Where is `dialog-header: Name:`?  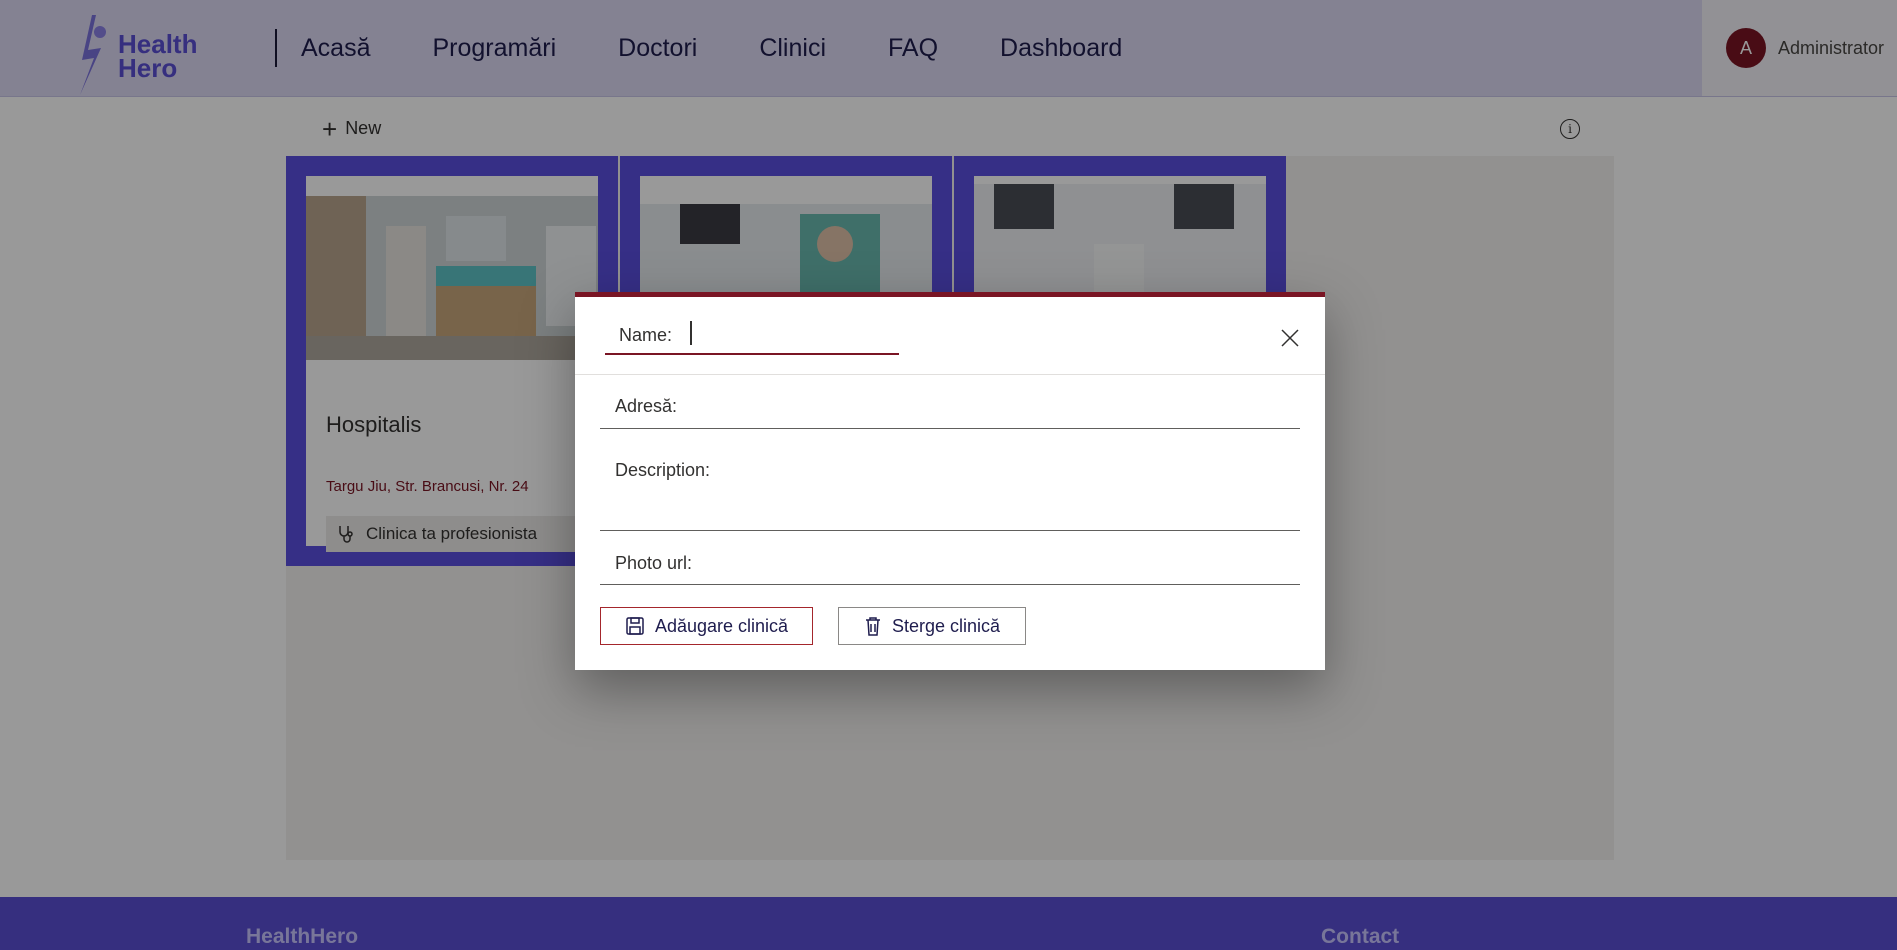 dialog-header: Name: is located at coordinates (950, 336).